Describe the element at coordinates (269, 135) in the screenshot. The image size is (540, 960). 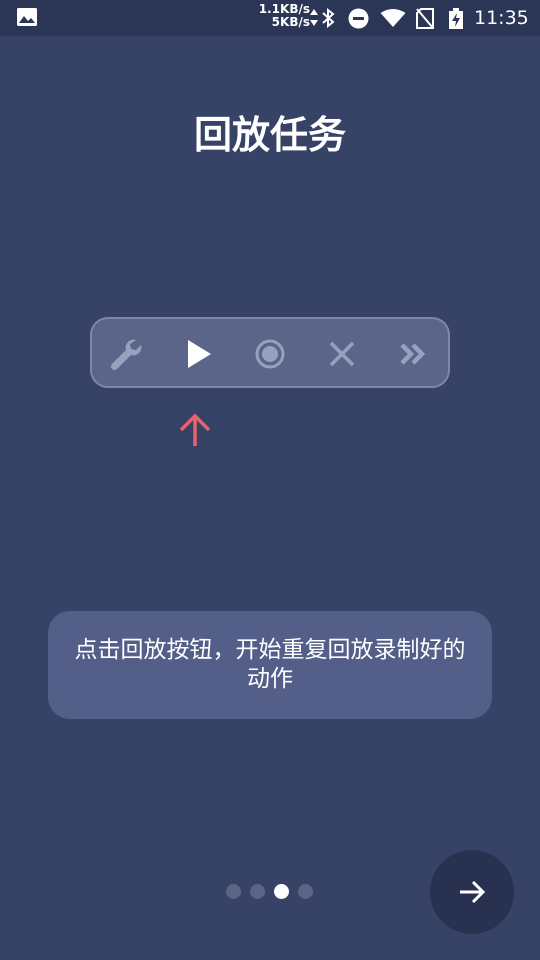
I see `page-title: 回放任务` at that location.